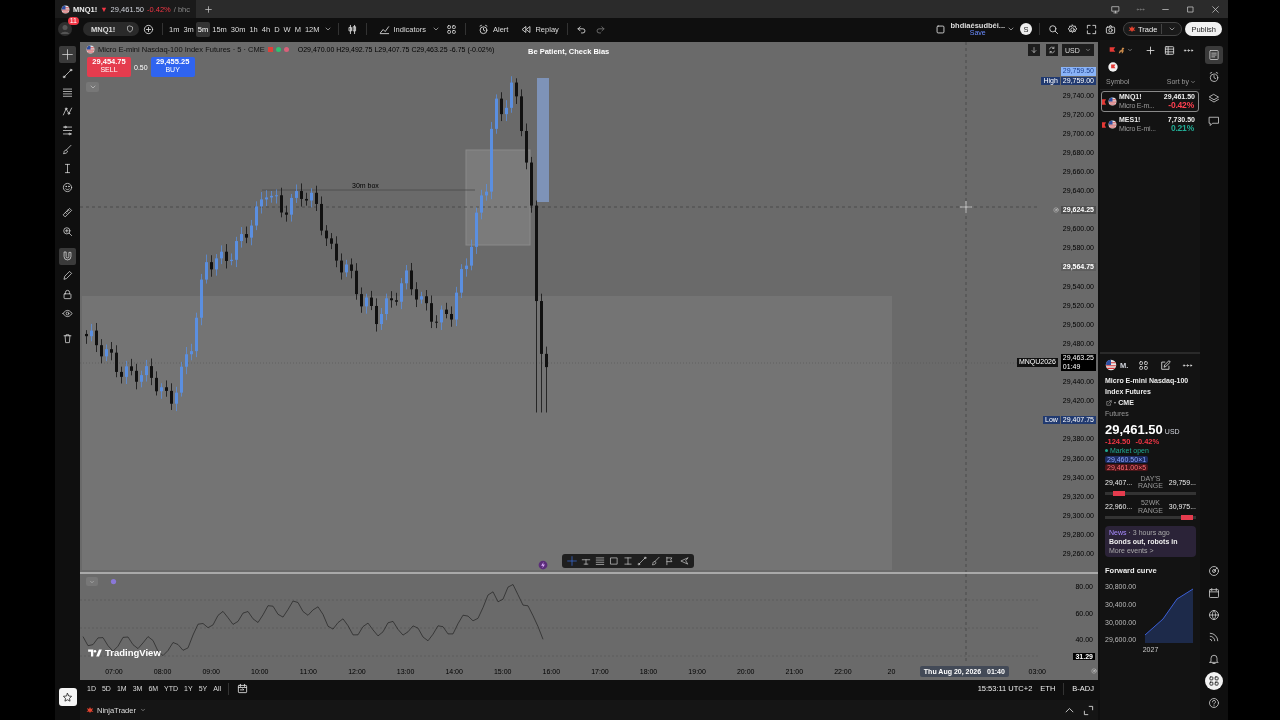 This screenshot has width=1280, height=720. Describe the element at coordinates (133, 652) in the screenshot. I see `brand-name: TradingView` at that location.